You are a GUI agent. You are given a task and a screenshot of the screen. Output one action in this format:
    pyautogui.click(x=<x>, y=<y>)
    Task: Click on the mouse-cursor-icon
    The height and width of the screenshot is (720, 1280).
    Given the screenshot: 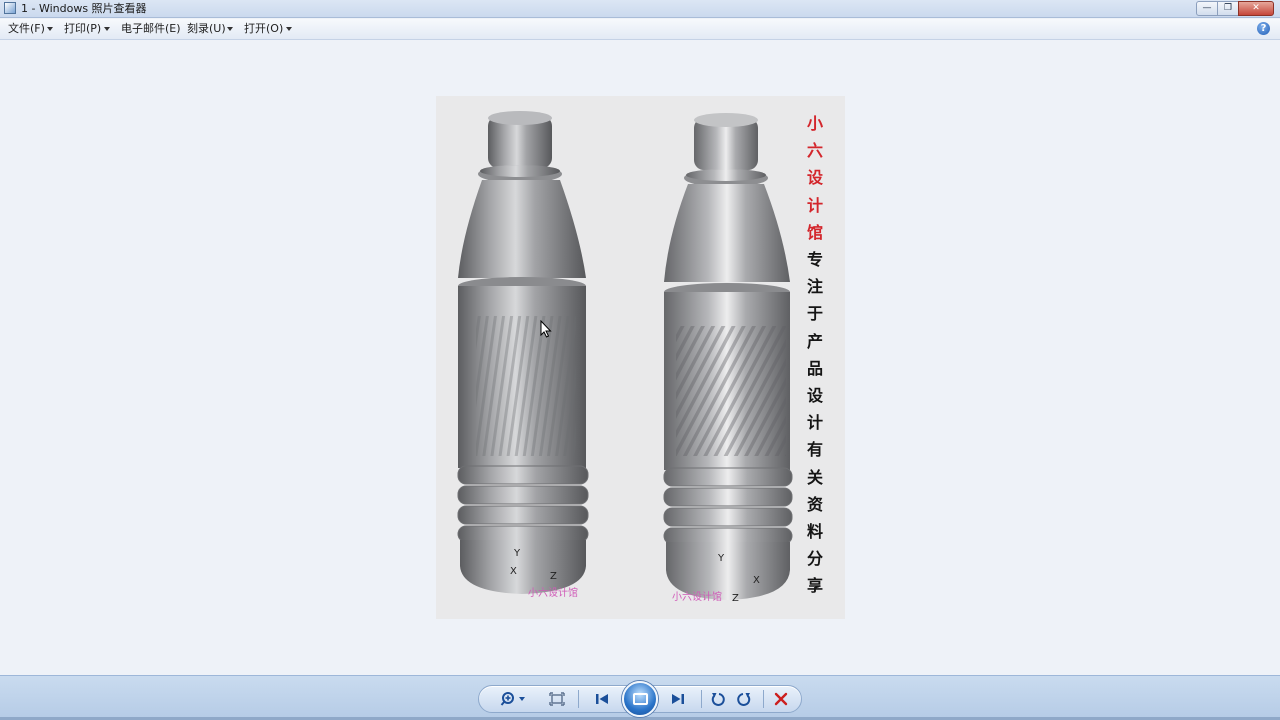 What is the action you would take?
    pyautogui.click(x=546, y=329)
    